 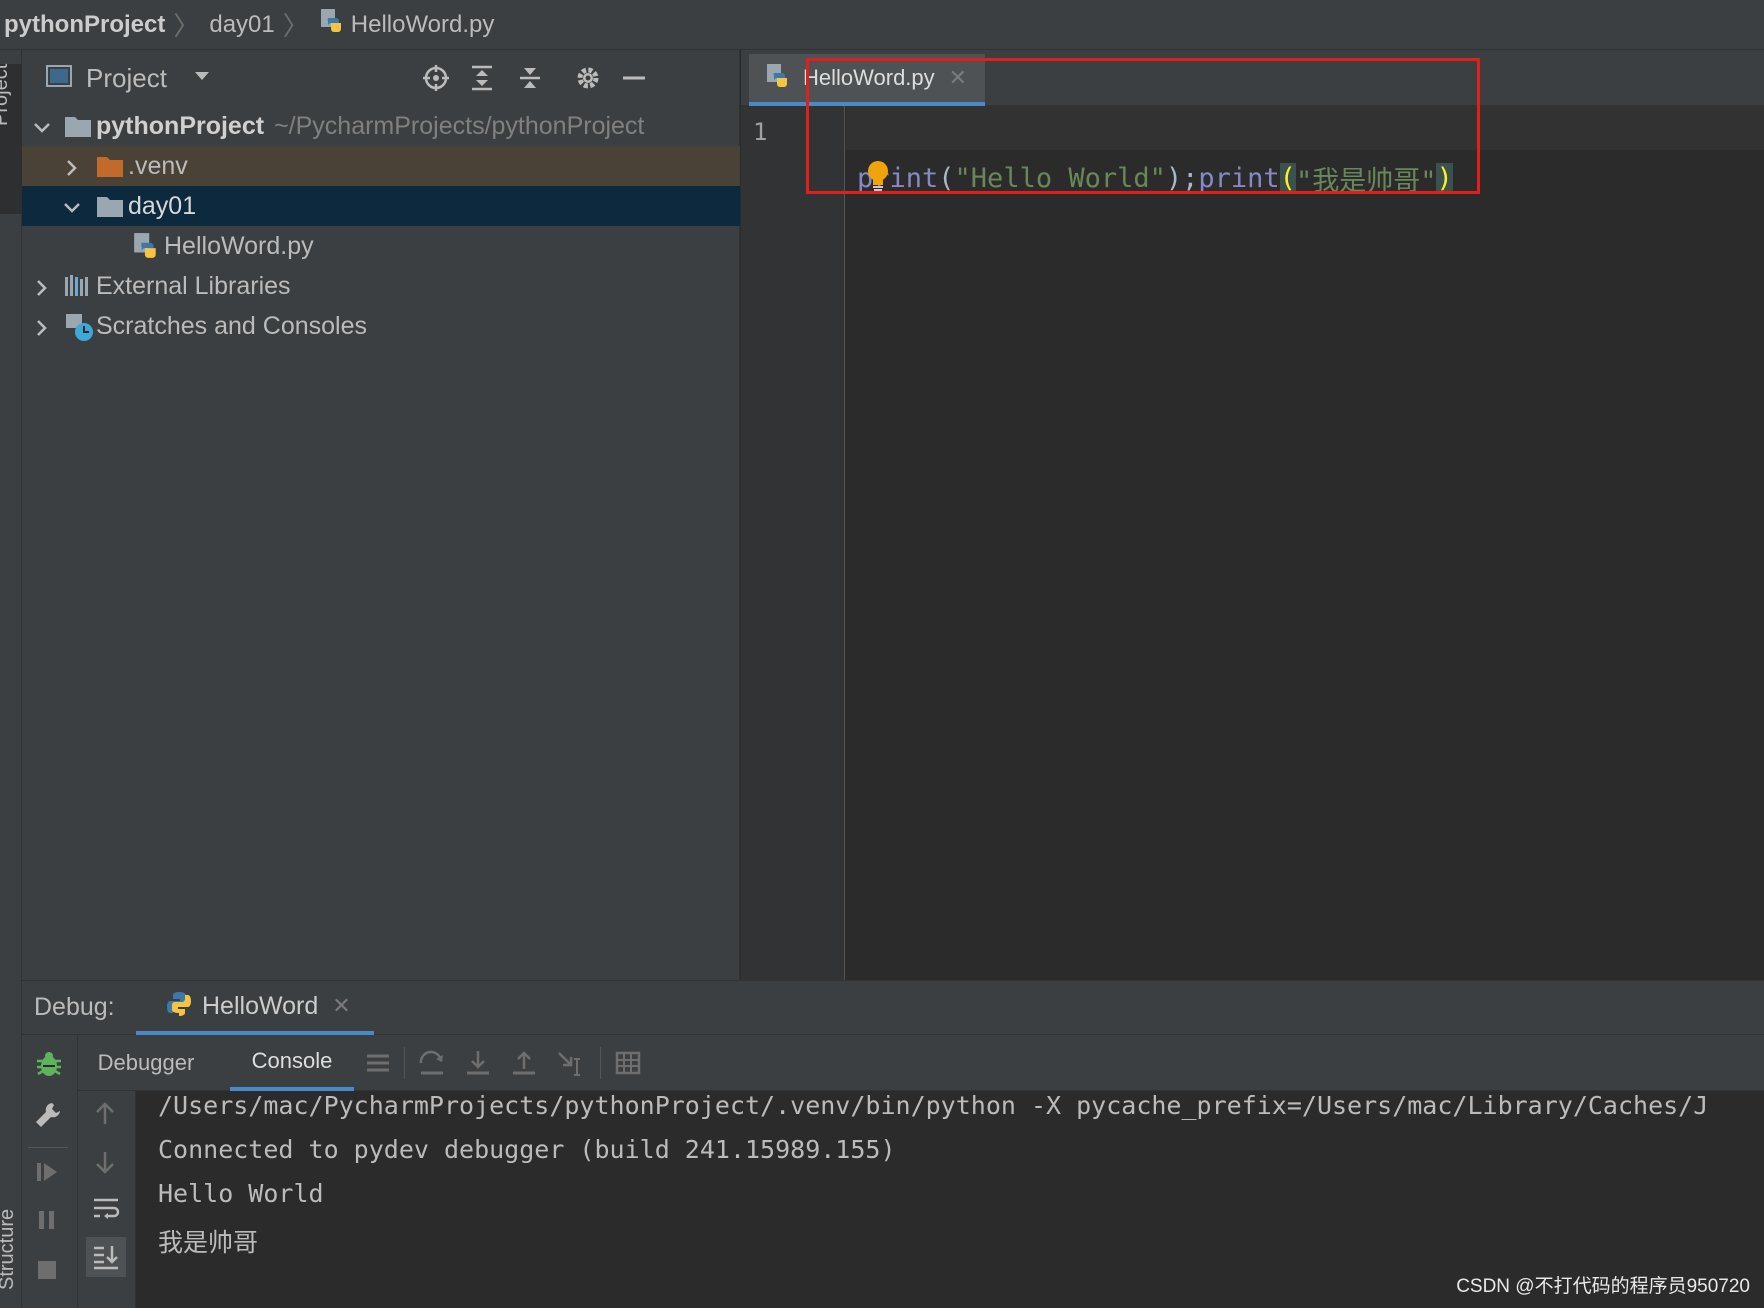 I want to click on debug-run-tab: HelloWord ✕, so click(x=255, y=1008).